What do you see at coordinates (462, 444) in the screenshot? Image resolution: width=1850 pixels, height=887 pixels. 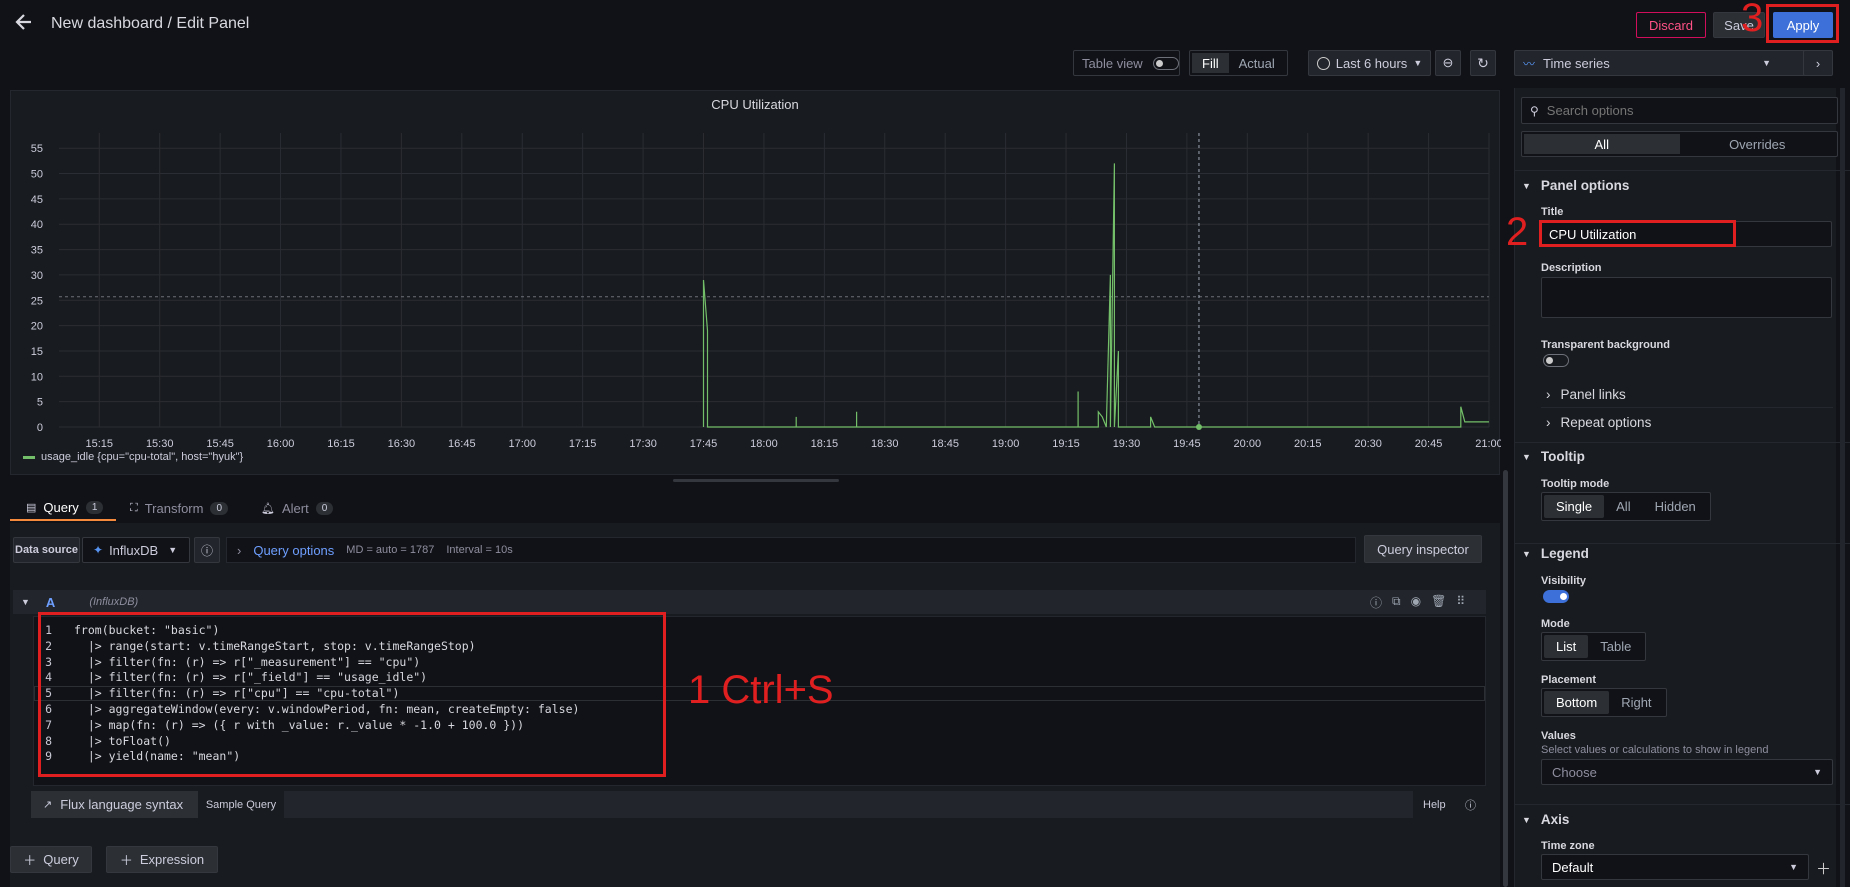 I see `x-tick-label: 16:45` at bounding box center [462, 444].